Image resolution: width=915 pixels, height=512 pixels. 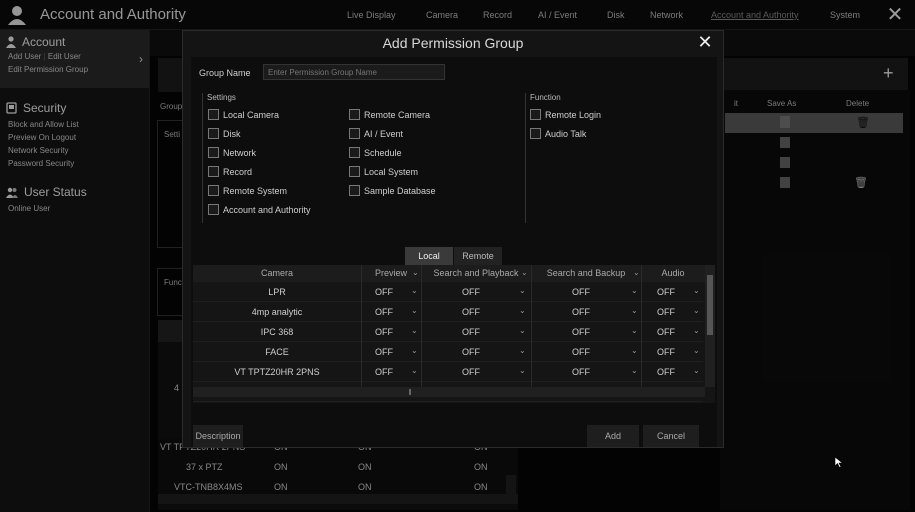 What do you see at coordinates (77, 124) in the screenshot?
I see `sidebar-subitem-block-allow: Block and Allow List` at bounding box center [77, 124].